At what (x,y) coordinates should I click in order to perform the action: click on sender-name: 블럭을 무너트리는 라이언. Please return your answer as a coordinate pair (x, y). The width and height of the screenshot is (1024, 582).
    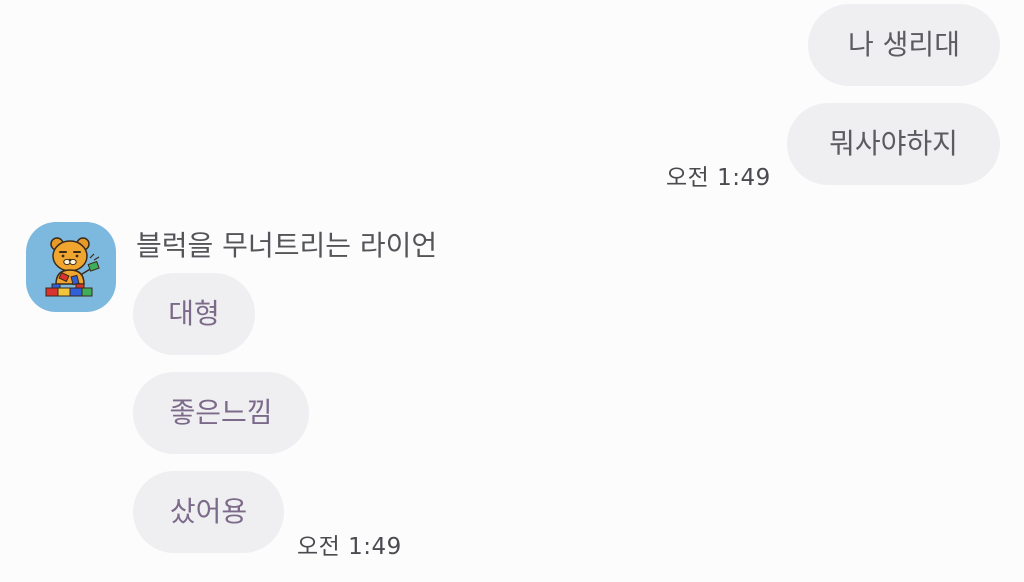
    Looking at the image, I should click on (287, 245).